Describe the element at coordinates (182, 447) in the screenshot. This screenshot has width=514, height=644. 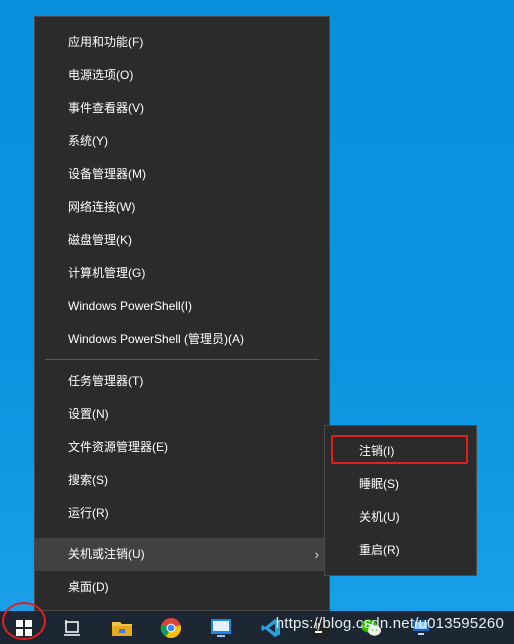
I see `menu-item-file-explorer: 文件资源管理器(E)` at that location.